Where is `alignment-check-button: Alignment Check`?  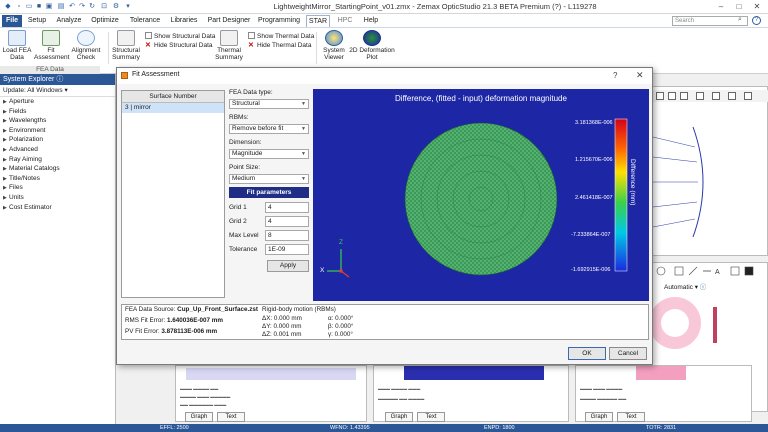 alignment-check-button: Alignment Check is located at coordinates (86, 45).